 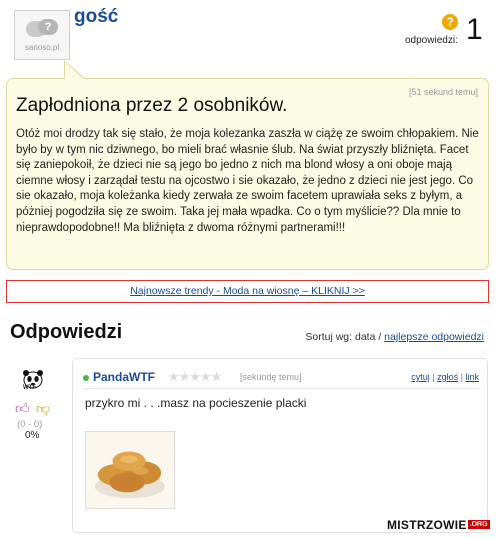 I want to click on answer-actions: cytuj | zgłoś | link, so click(x=445, y=377).